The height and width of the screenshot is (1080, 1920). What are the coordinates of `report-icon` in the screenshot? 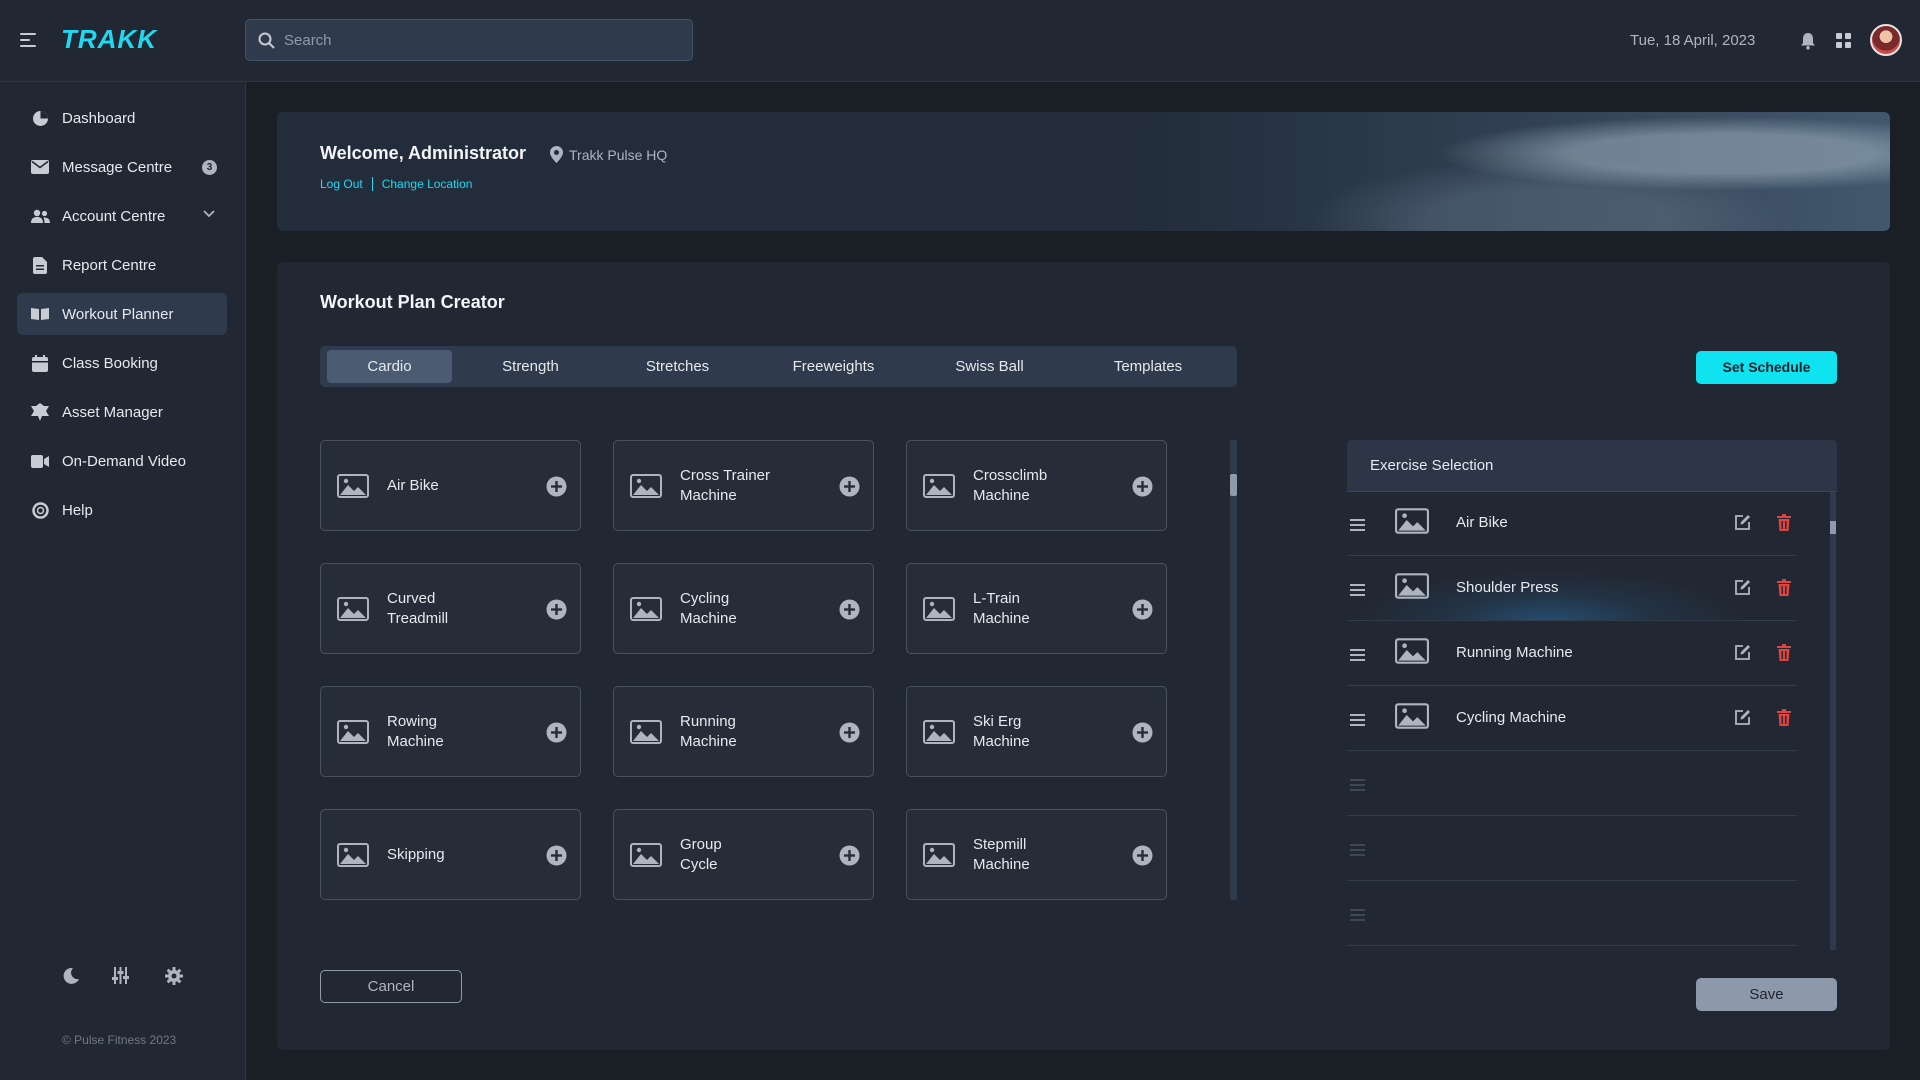 It's located at (40, 265).